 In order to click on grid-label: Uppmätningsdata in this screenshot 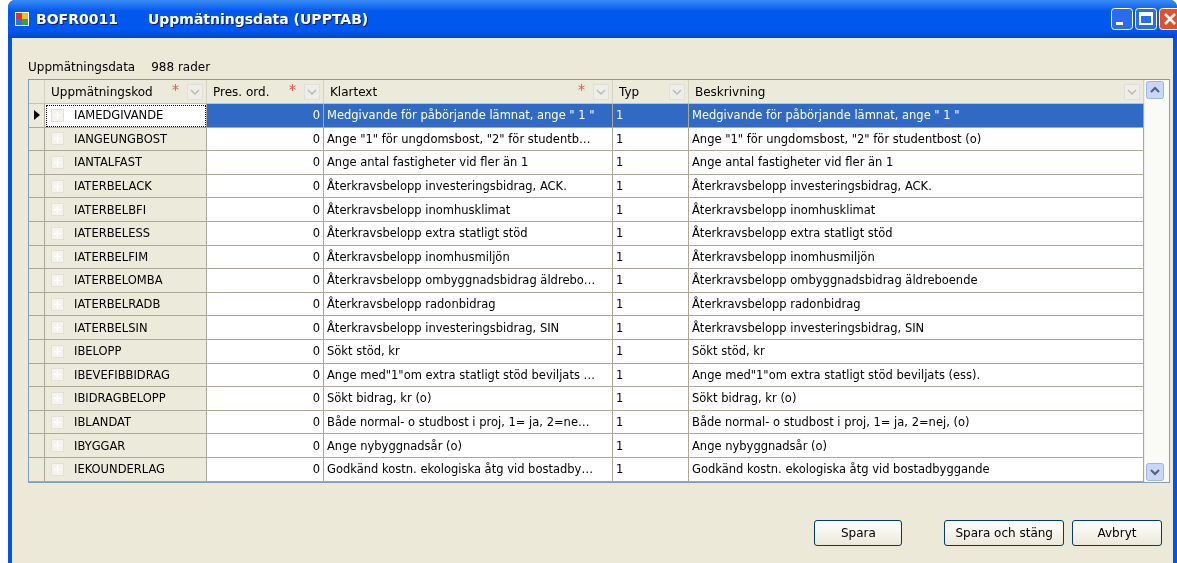, I will do `click(82, 67)`.